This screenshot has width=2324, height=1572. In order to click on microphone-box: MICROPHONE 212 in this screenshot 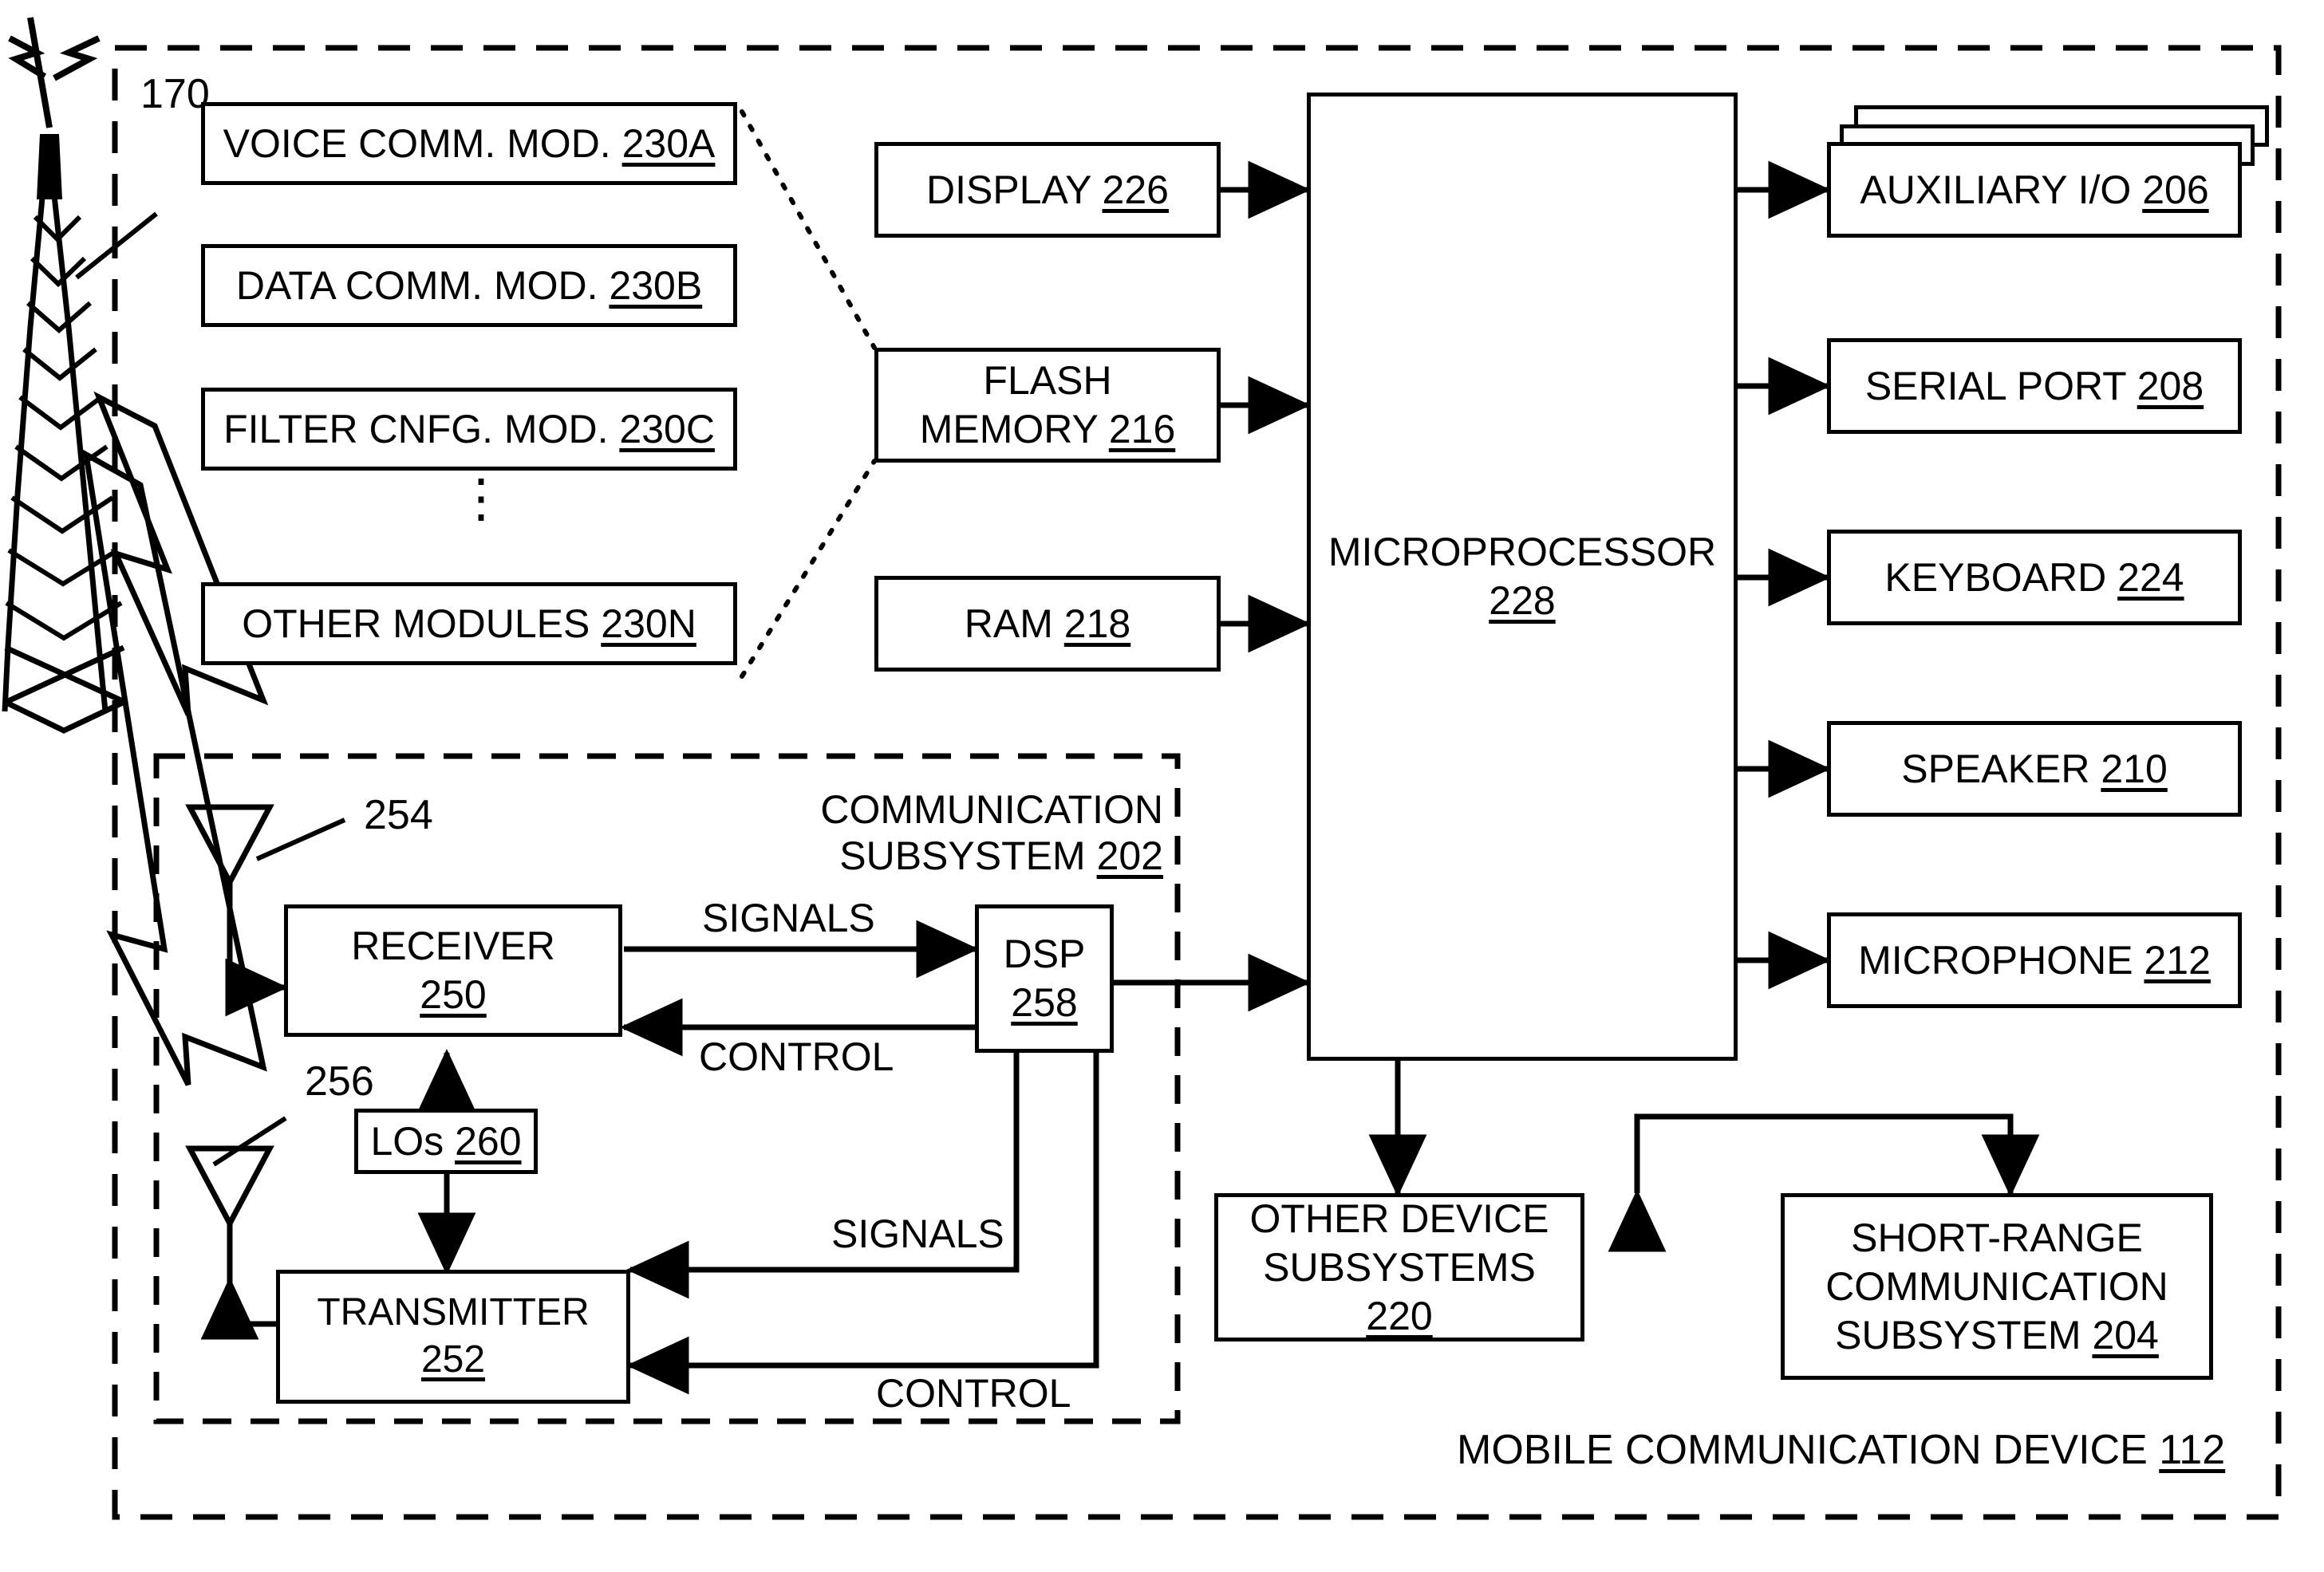, I will do `click(2034, 960)`.